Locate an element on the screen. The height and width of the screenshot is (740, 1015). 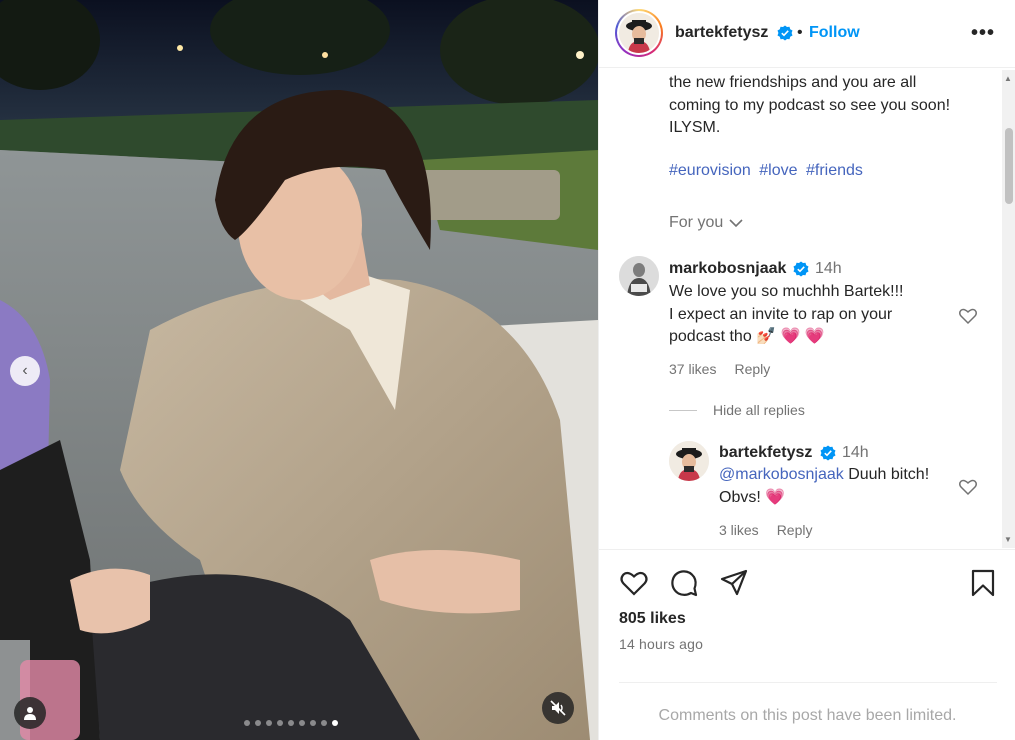
hashtag-link: #love is located at coordinates (778, 170).